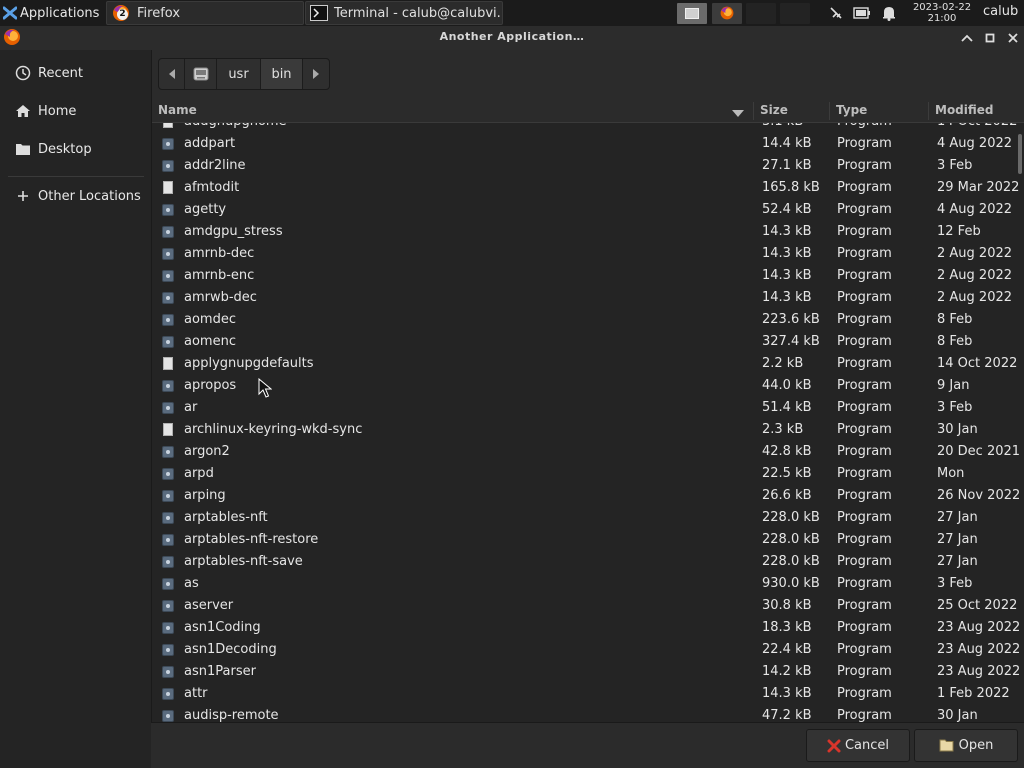  I want to click on file-modified: 8 Feb, so click(955, 341).